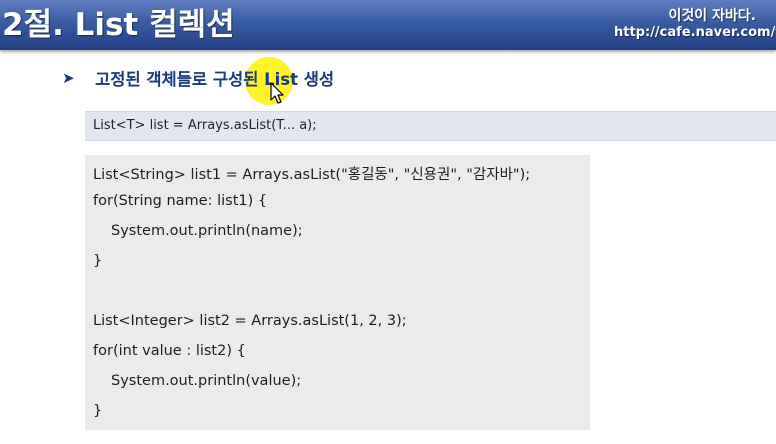  Describe the element at coordinates (180, 201) in the screenshot. I see `code-line: for(String name: list1) {` at that location.